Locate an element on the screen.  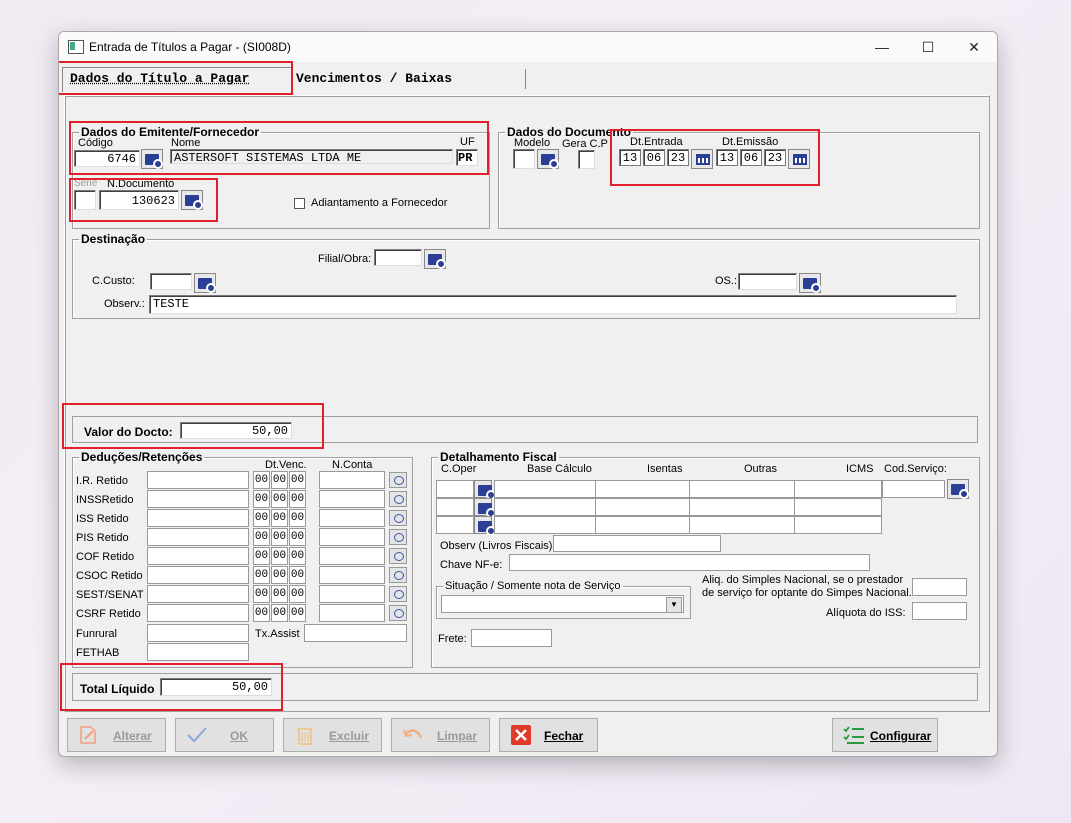
chevron-down-icon: ▼ is located at coordinates (674, 605).